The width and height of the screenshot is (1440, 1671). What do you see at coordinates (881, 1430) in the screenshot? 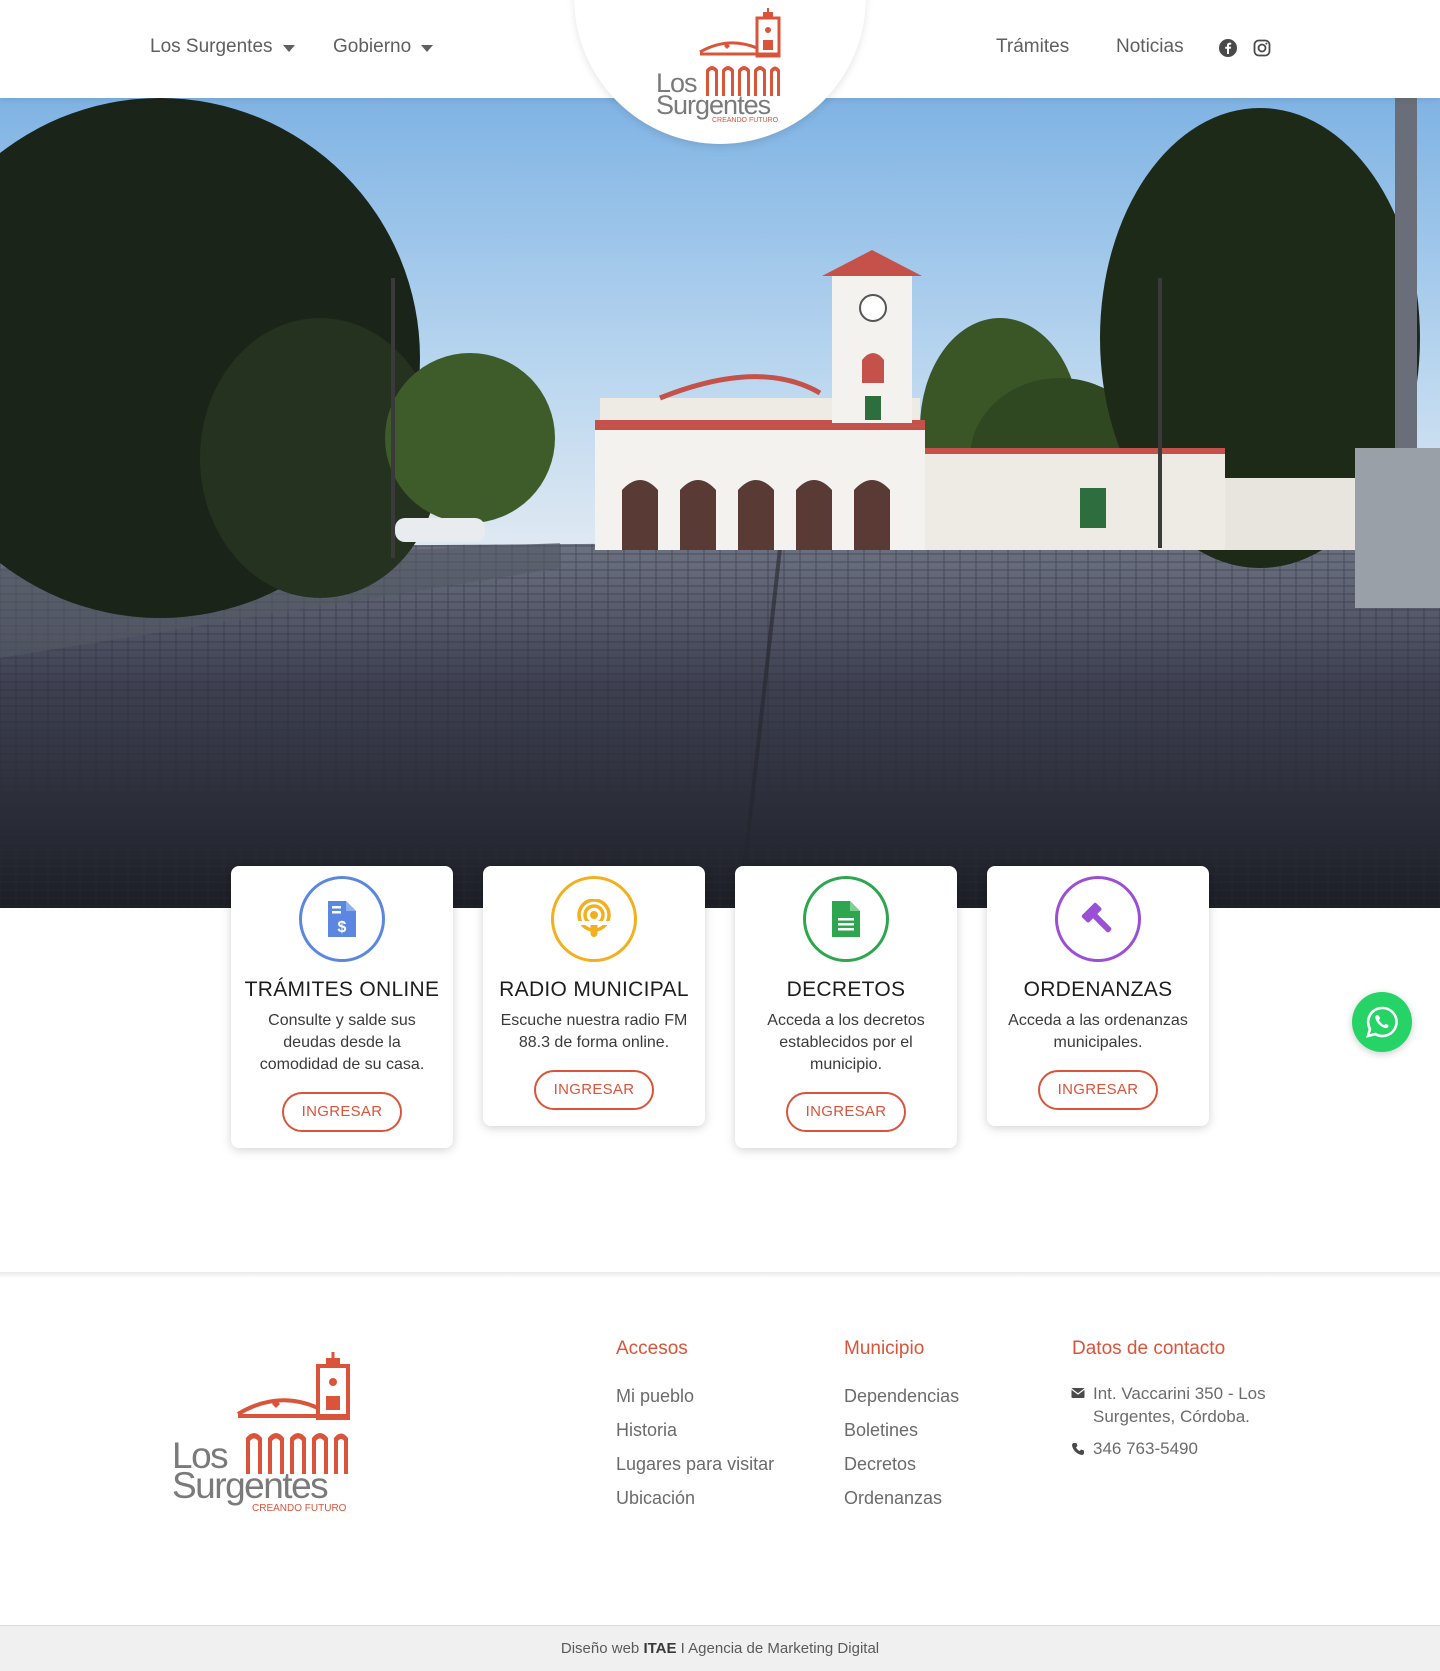
I see `footer-link-boletines: Boletines` at bounding box center [881, 1430].